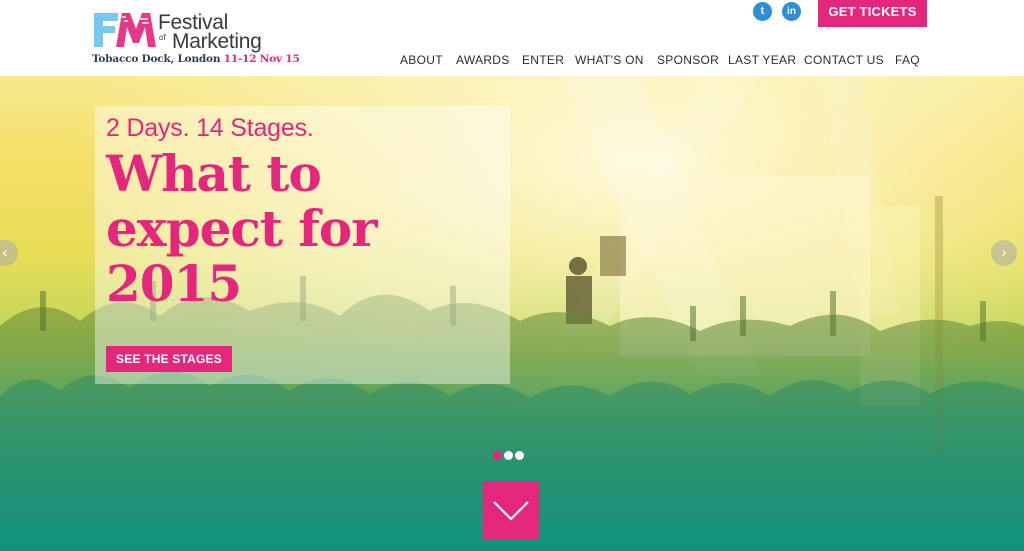 The image size is (1024, 551). I want to click on event-location-dates: Tobacco Dock, London 11-12 Nov 15, so click(196, 59).